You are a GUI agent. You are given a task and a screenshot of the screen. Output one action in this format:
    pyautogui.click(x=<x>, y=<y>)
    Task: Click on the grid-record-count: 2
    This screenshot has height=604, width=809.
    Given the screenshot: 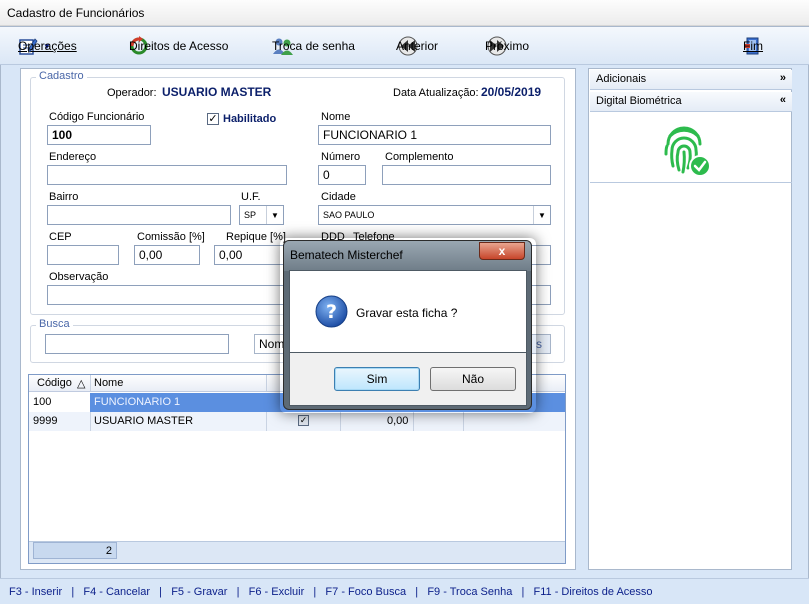 What is the action you would take?
    pyautogui.click(x=75, y=550)
    